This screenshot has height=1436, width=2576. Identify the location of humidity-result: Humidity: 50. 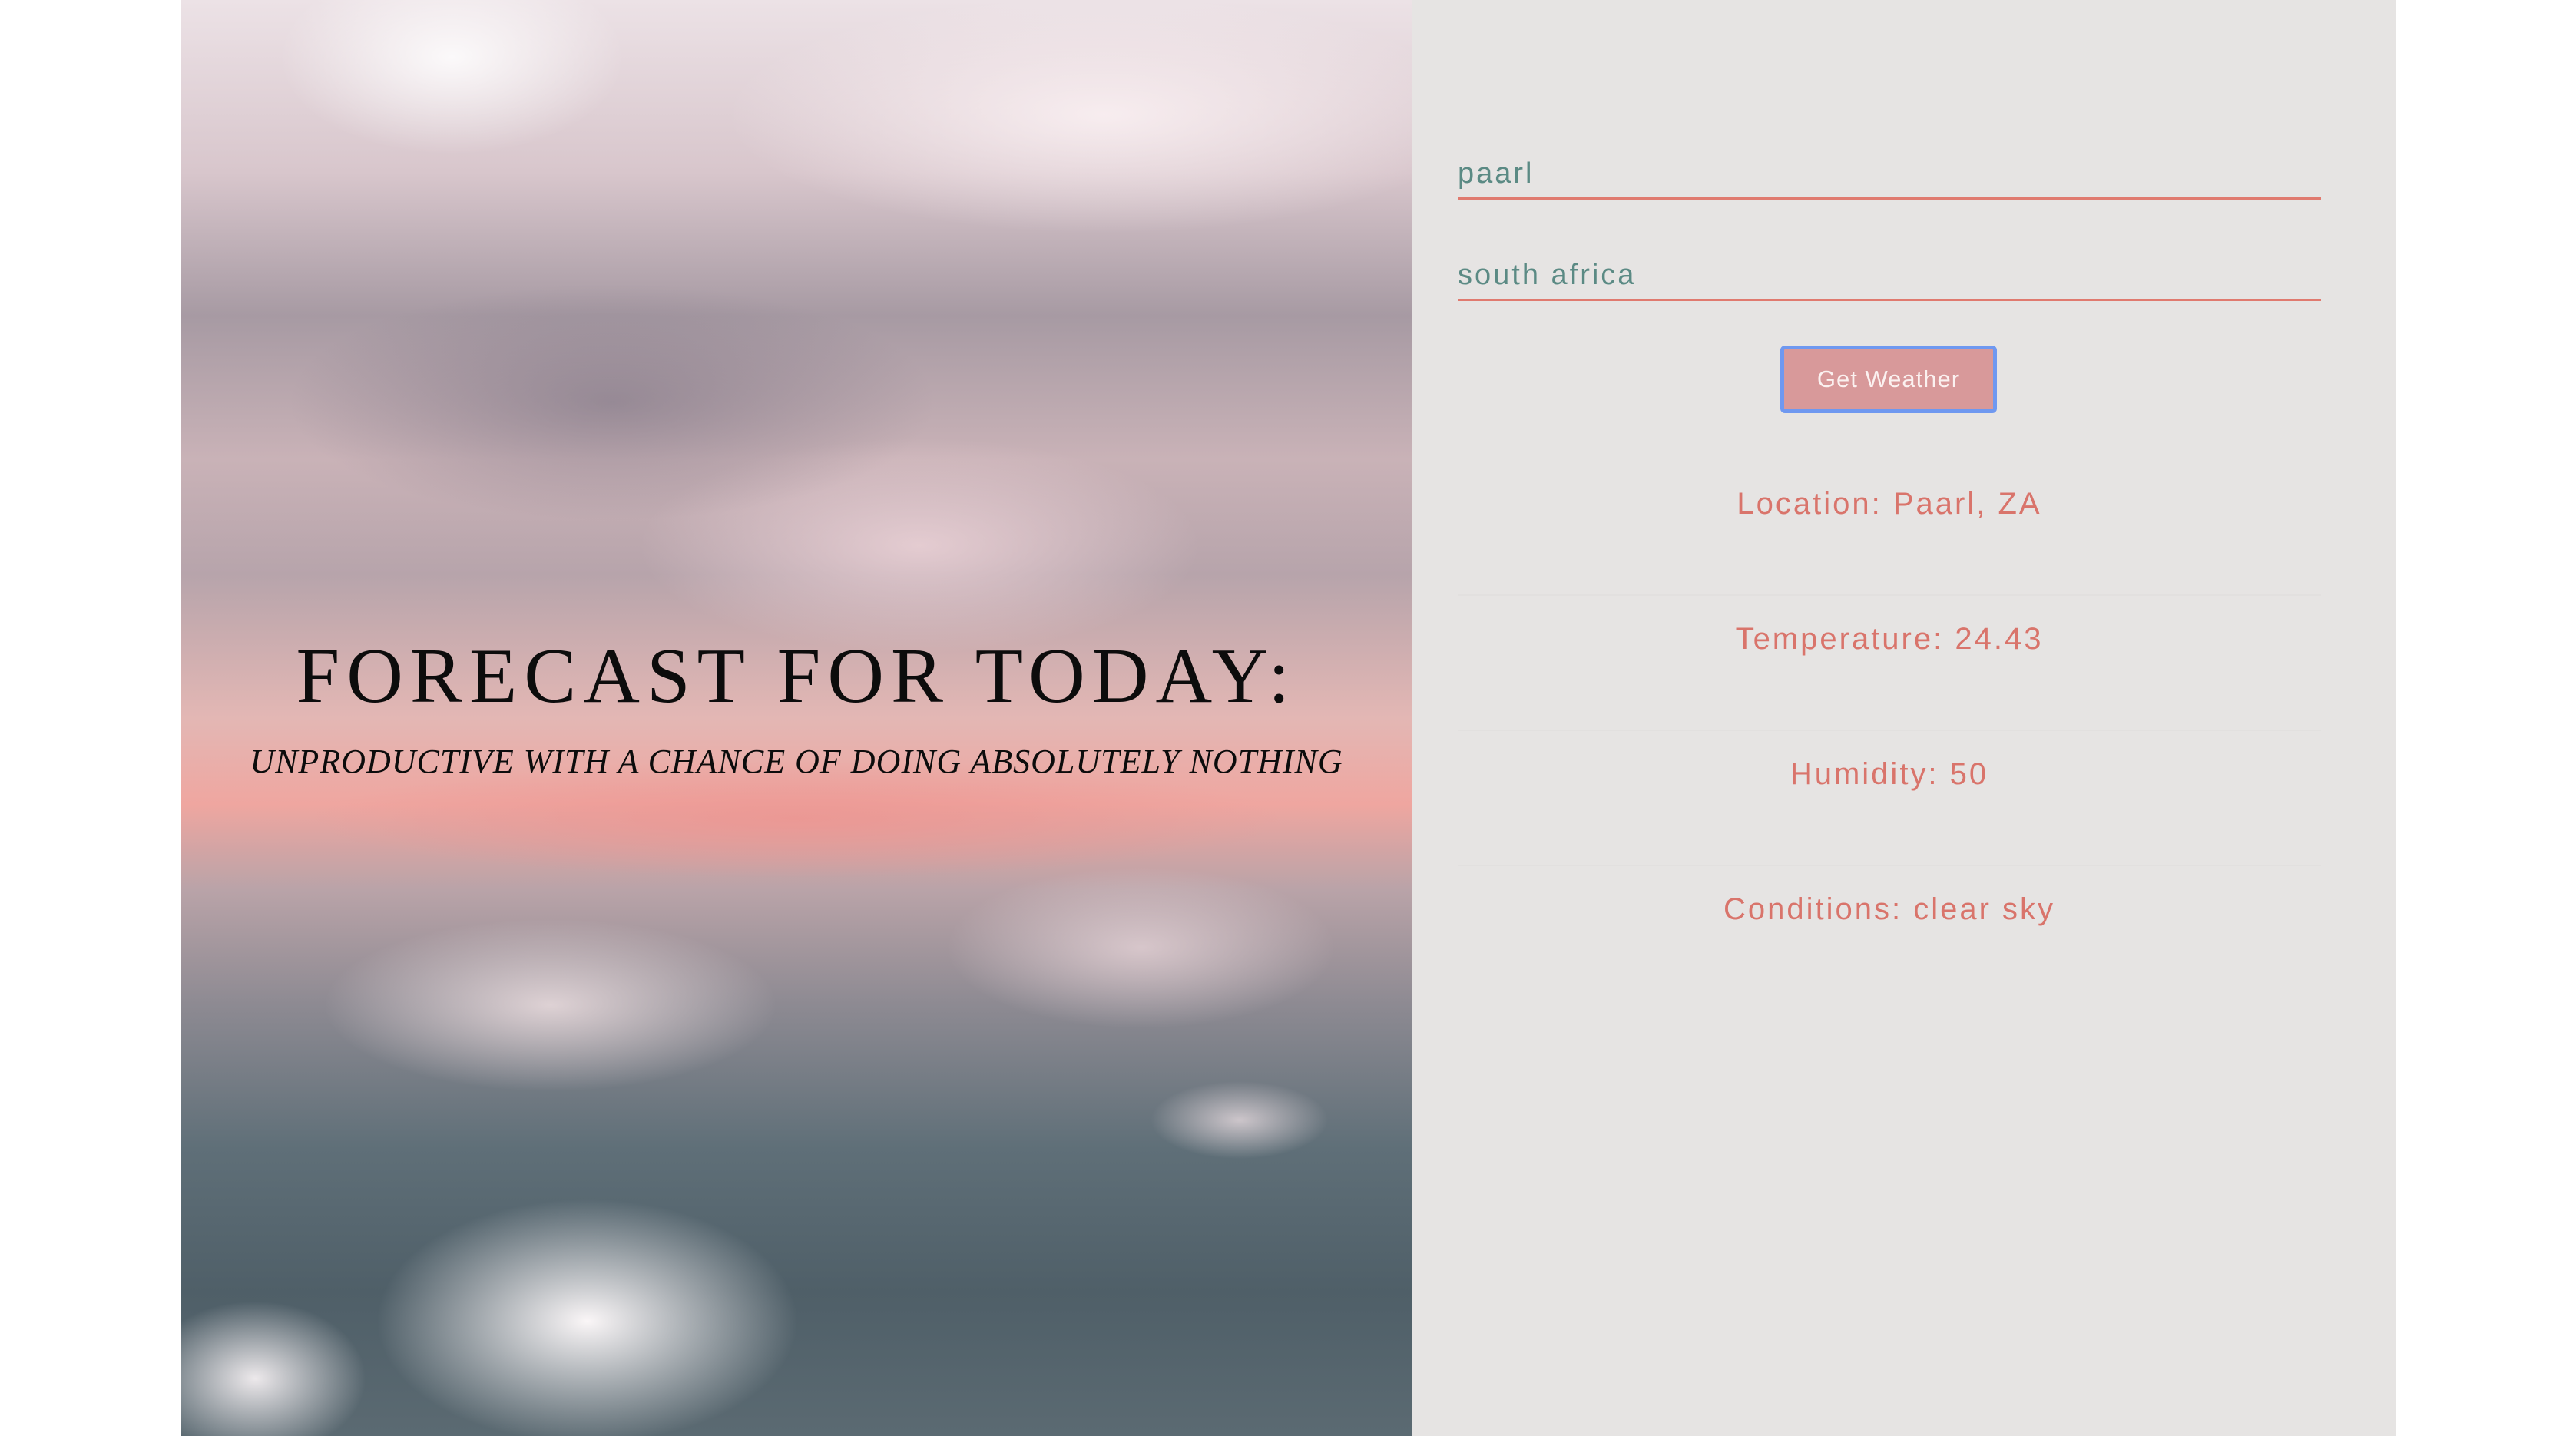
(1889, 799).